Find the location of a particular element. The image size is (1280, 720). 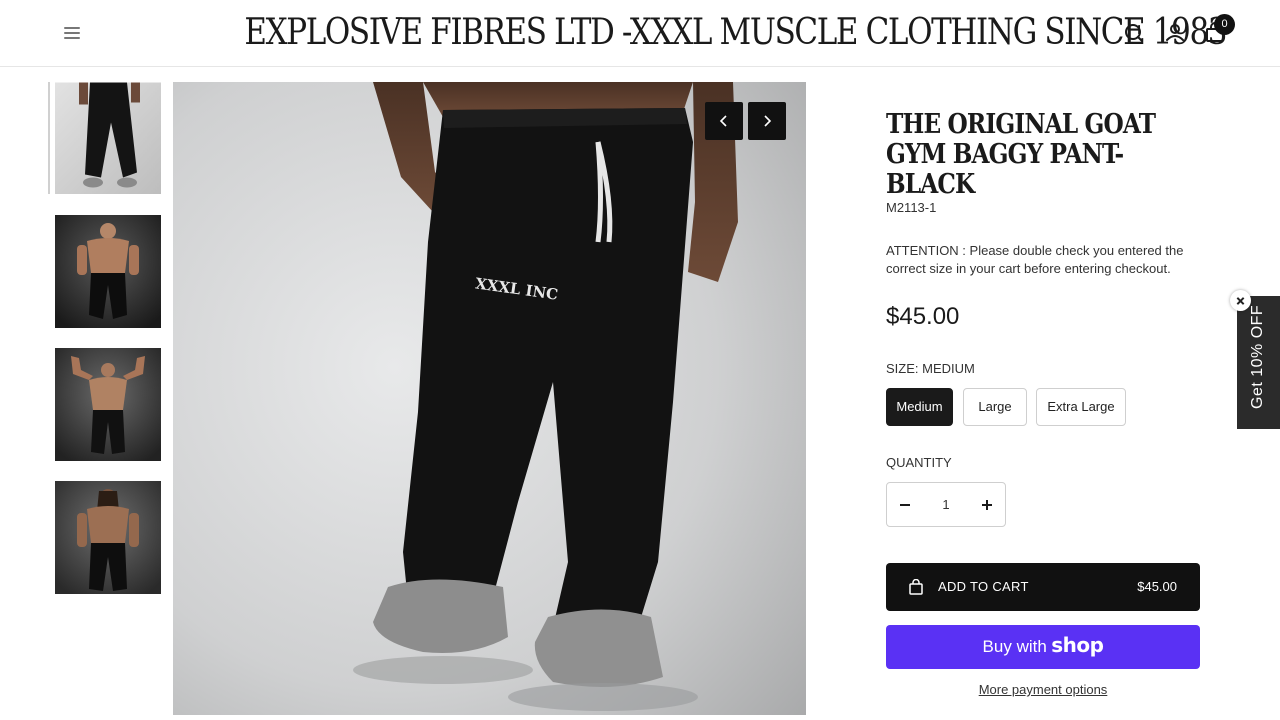

quantity-stepper is located at coordinates (946, 504).